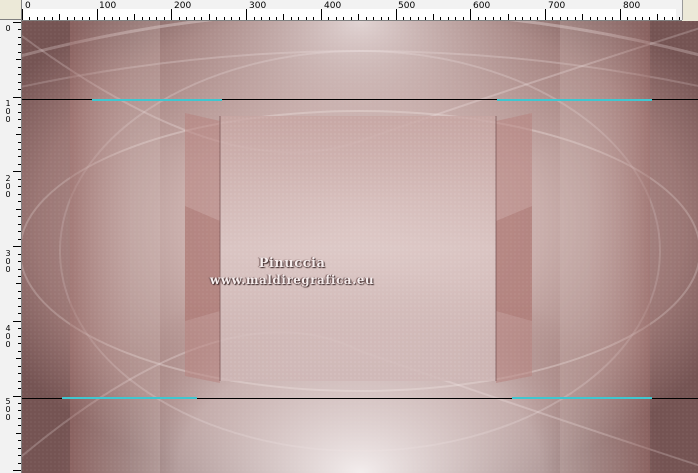 This screenshot has height=473, width=698. Describe the element at coordinates (8, 261) in the screenshot. I see `vruler-label-300: 300` at that location.